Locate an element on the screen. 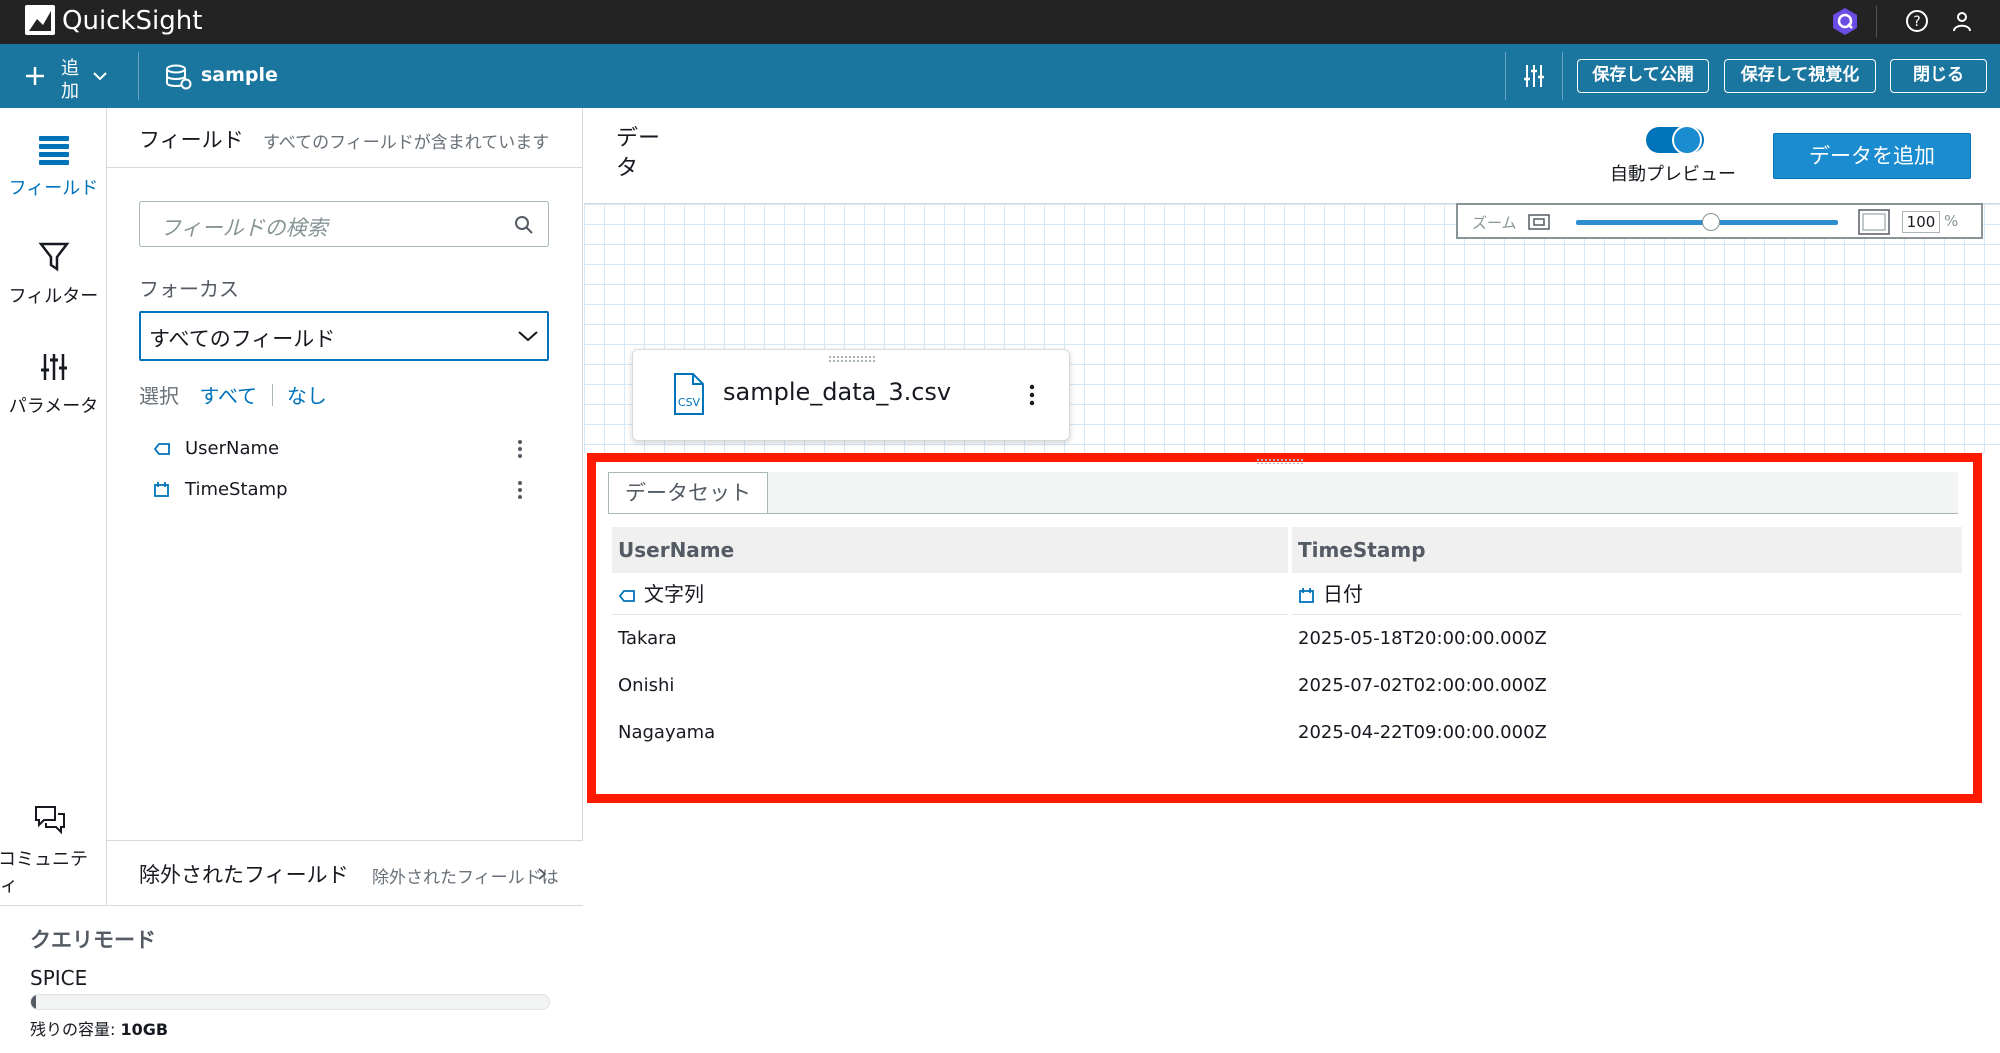 The width and height of the screenshot is (2000, 1053). close-button: 閉じる is located at coordinates (1938, 76).